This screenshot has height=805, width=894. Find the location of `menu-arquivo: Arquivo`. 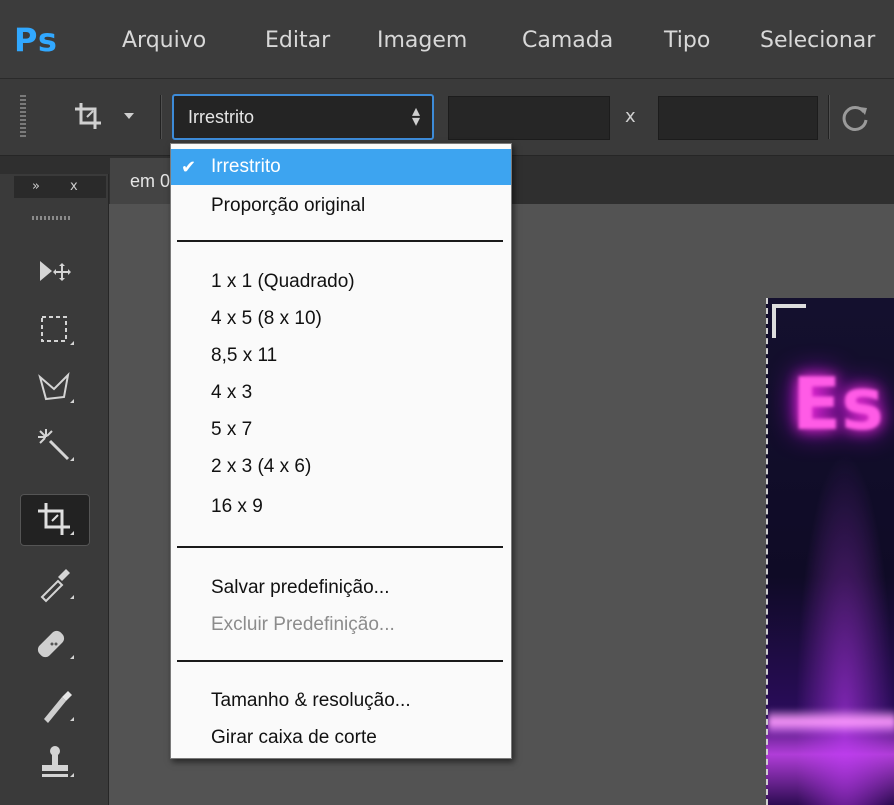

menu-arquivo: Arquivo is located at coordinates (164, 41).